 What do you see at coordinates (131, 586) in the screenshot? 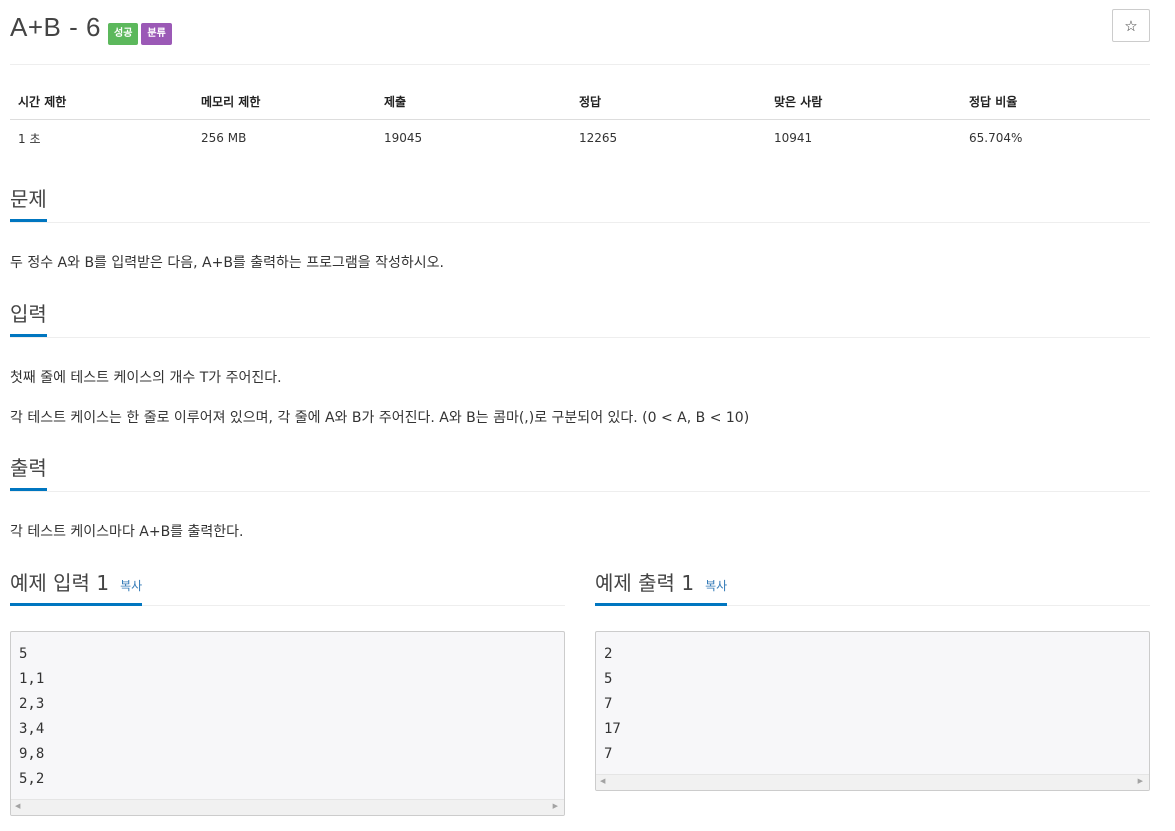
I see `copy-sample-input-link: 복사` at bounding box center [131, 586].